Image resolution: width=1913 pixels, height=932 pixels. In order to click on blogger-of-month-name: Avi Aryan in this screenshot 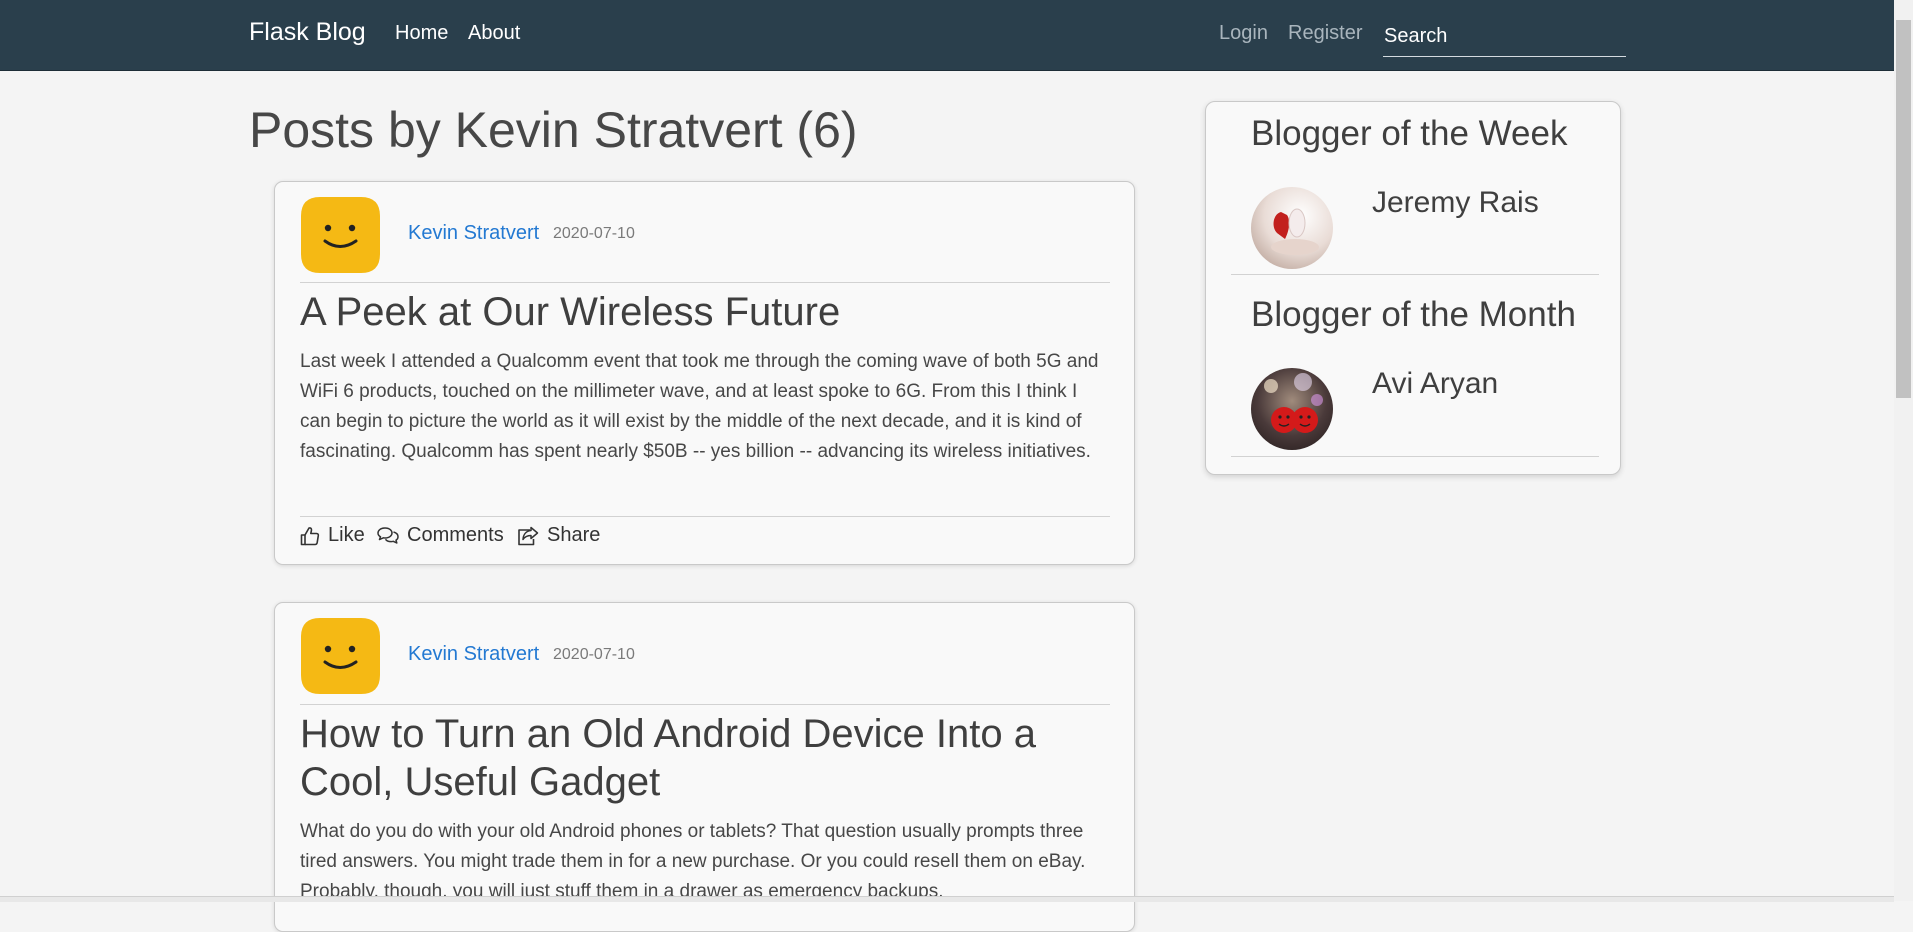, I will do `click(1435, 384)`.